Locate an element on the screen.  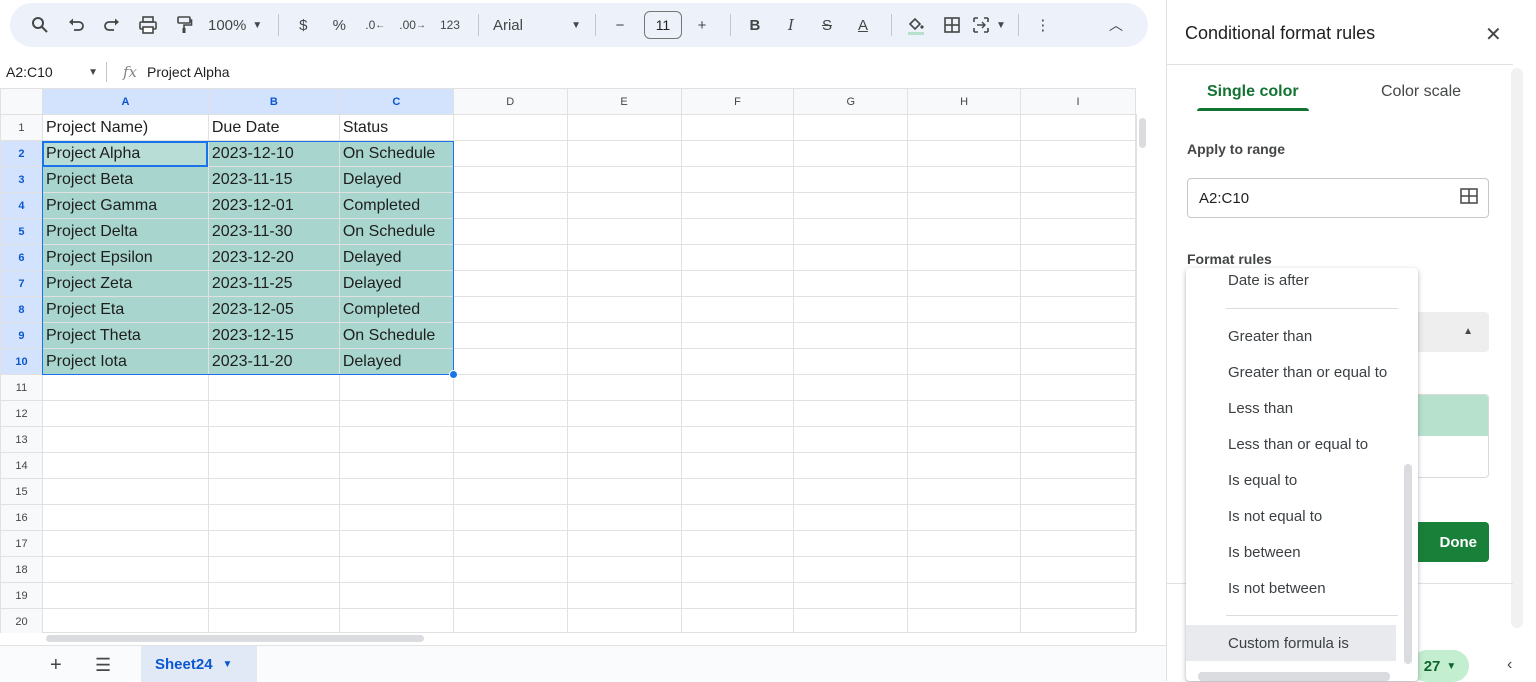
row-header: 9 is located at coordinates (21, 335).